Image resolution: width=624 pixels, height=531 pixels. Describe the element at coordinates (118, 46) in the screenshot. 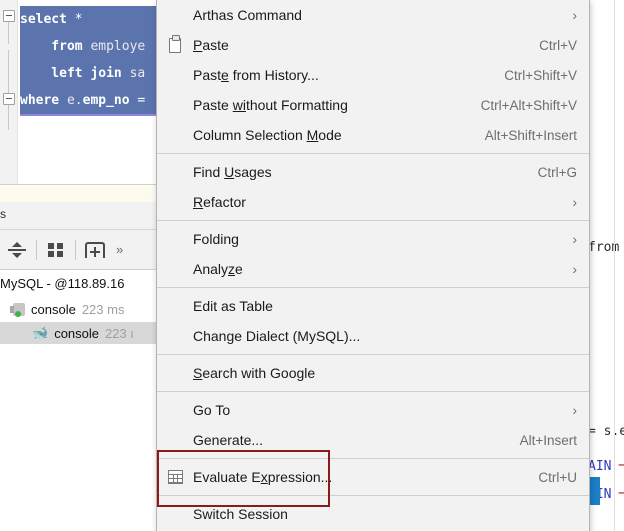

I see `code-token: employe` at that location.